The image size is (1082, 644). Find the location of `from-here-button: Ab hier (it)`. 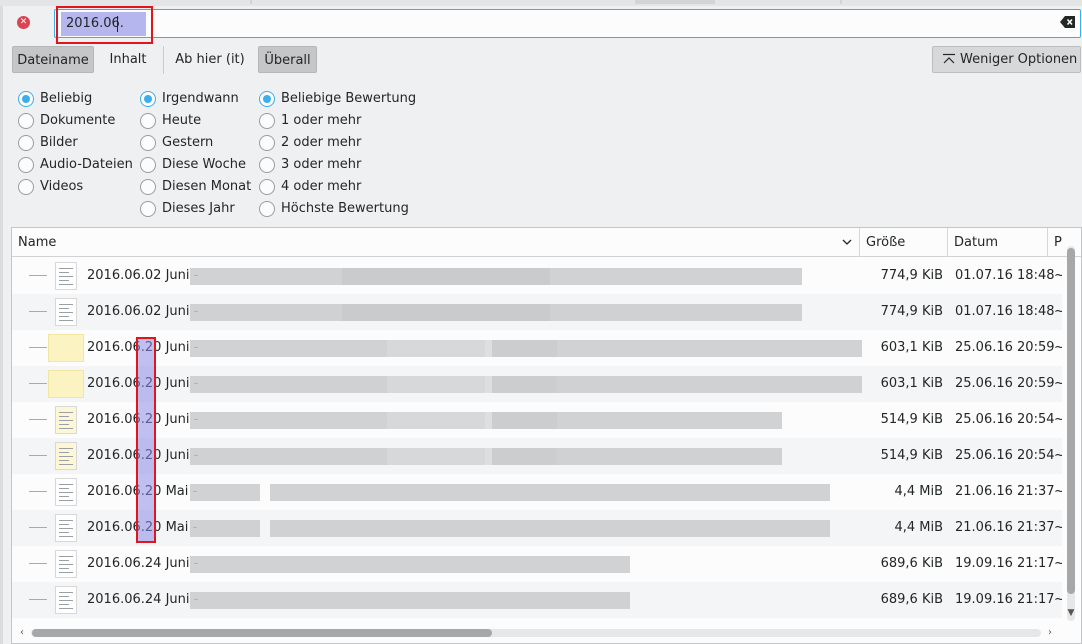

from-here-button: Ab hier (it) is located at coordinates (210, 59).